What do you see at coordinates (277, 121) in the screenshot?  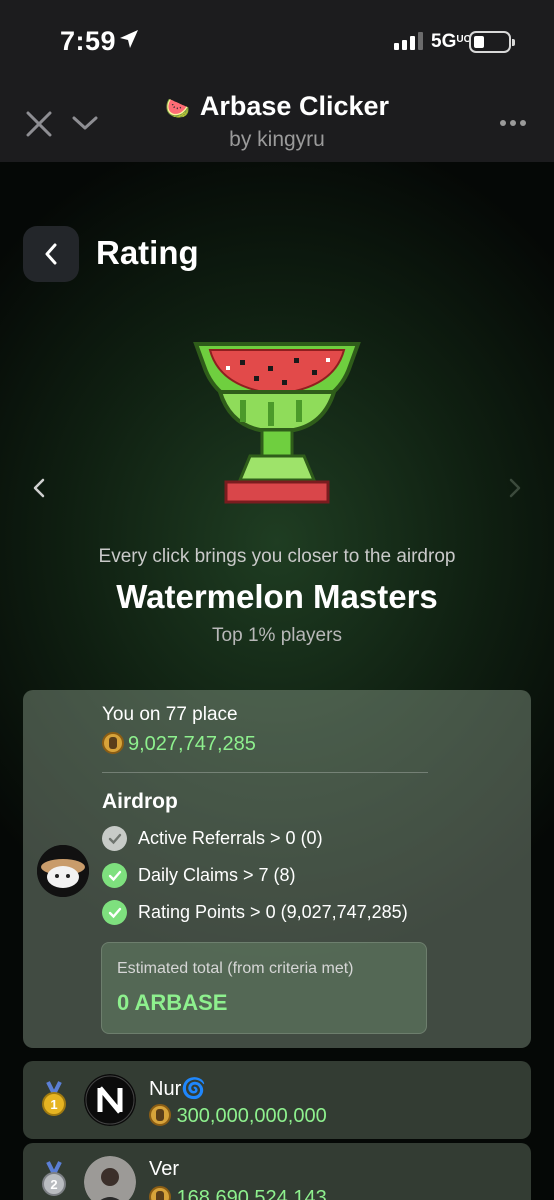 I see `app-title-block: 🍉 Arbase Clicker by kingyru` at bounding box center [277, 121].